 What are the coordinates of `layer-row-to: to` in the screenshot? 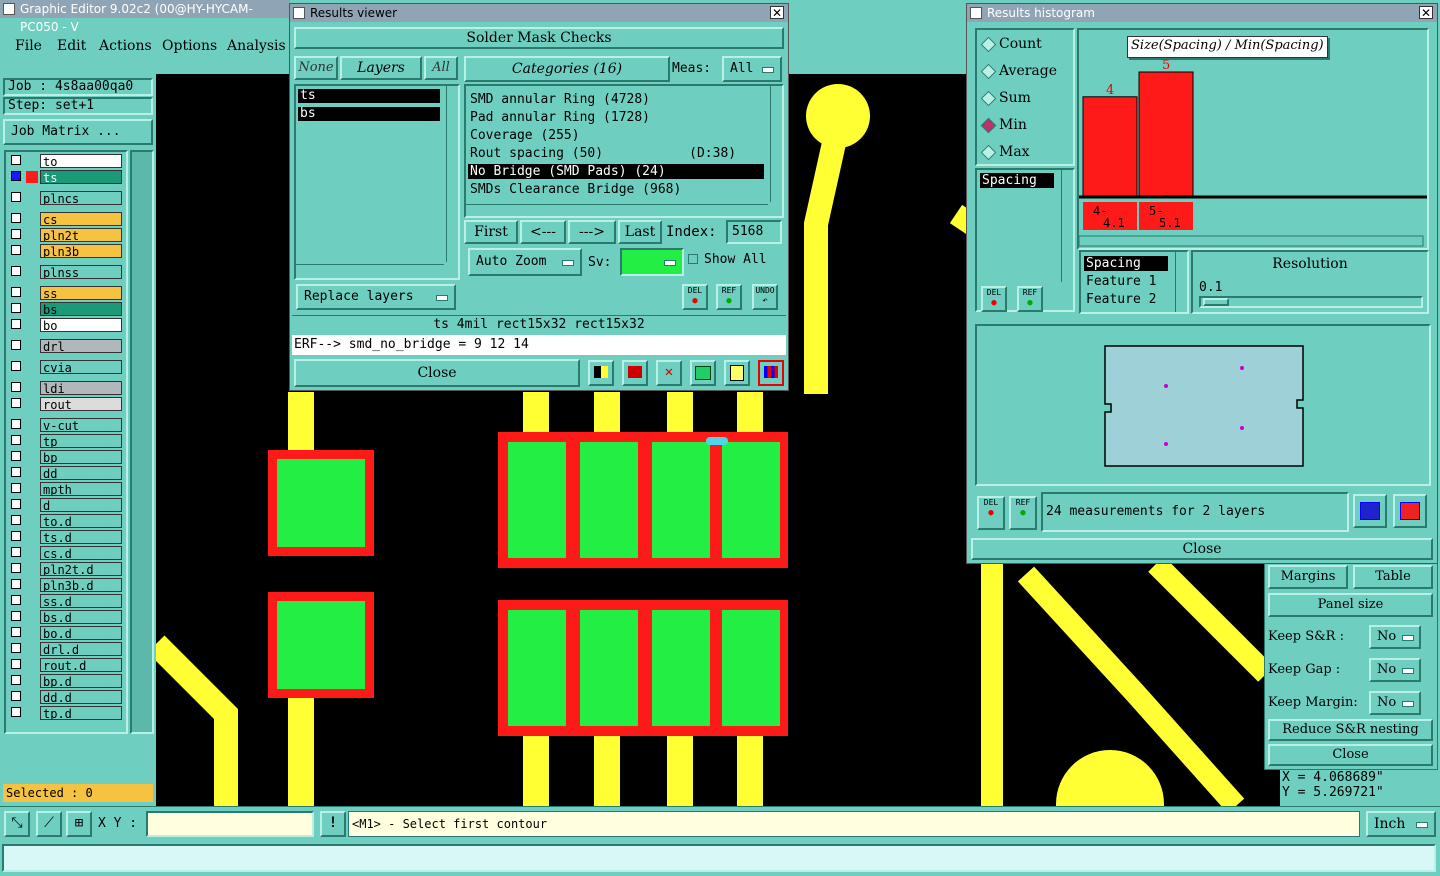 It's located at (66, 161).